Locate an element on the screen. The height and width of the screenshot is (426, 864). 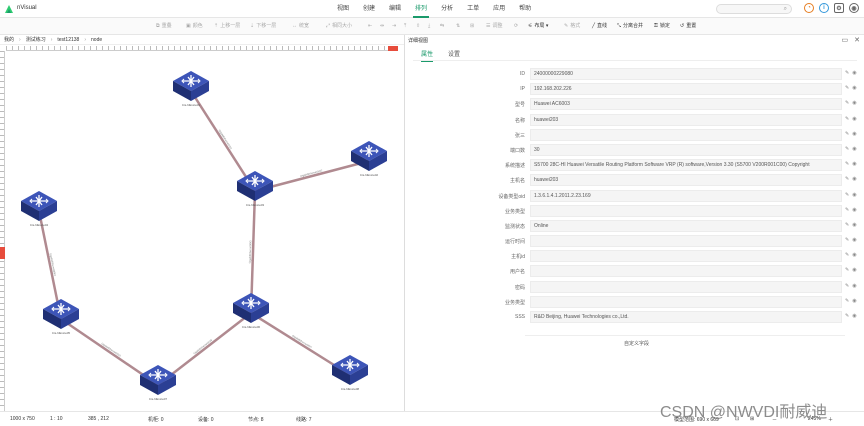
menu-item: 创建 is located at coordinates (369, 9).